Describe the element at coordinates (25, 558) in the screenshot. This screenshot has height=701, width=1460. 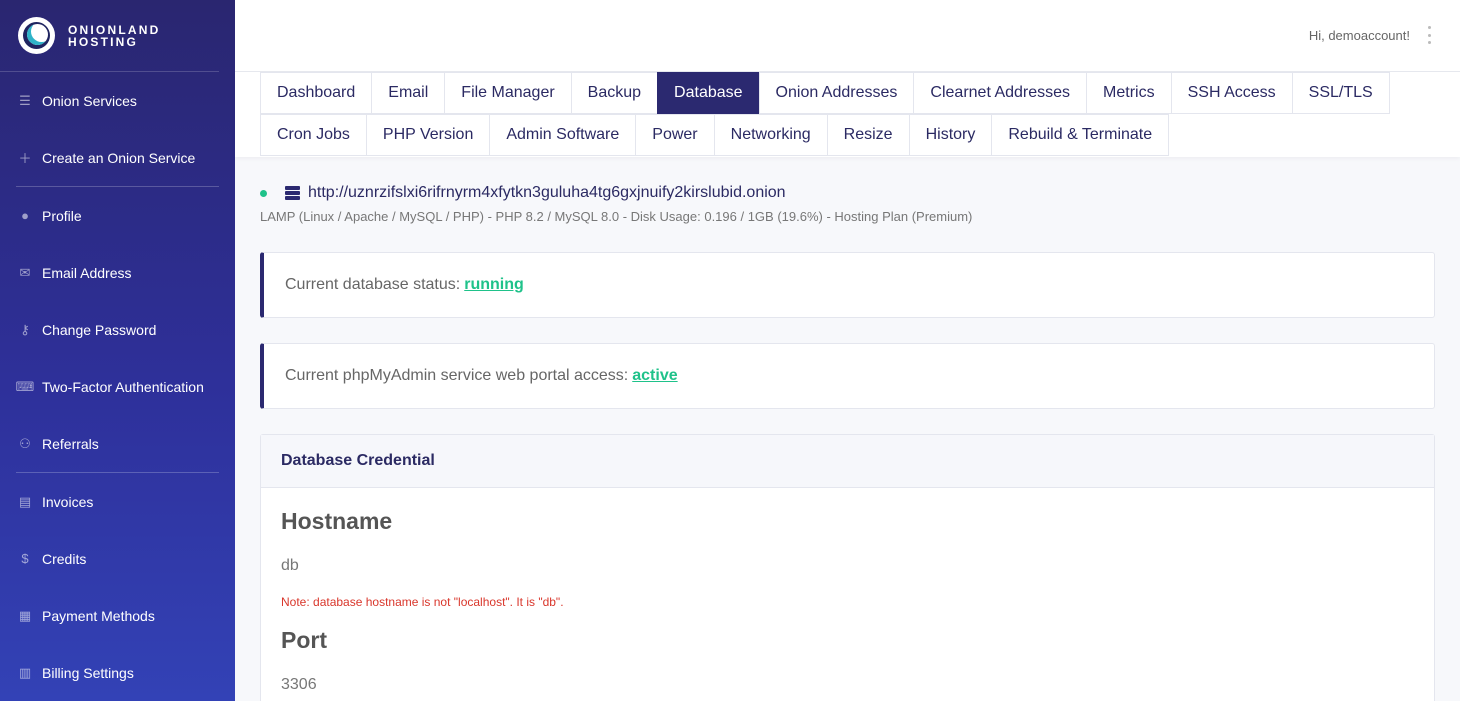
I see `dollar-icon: $` at that location.